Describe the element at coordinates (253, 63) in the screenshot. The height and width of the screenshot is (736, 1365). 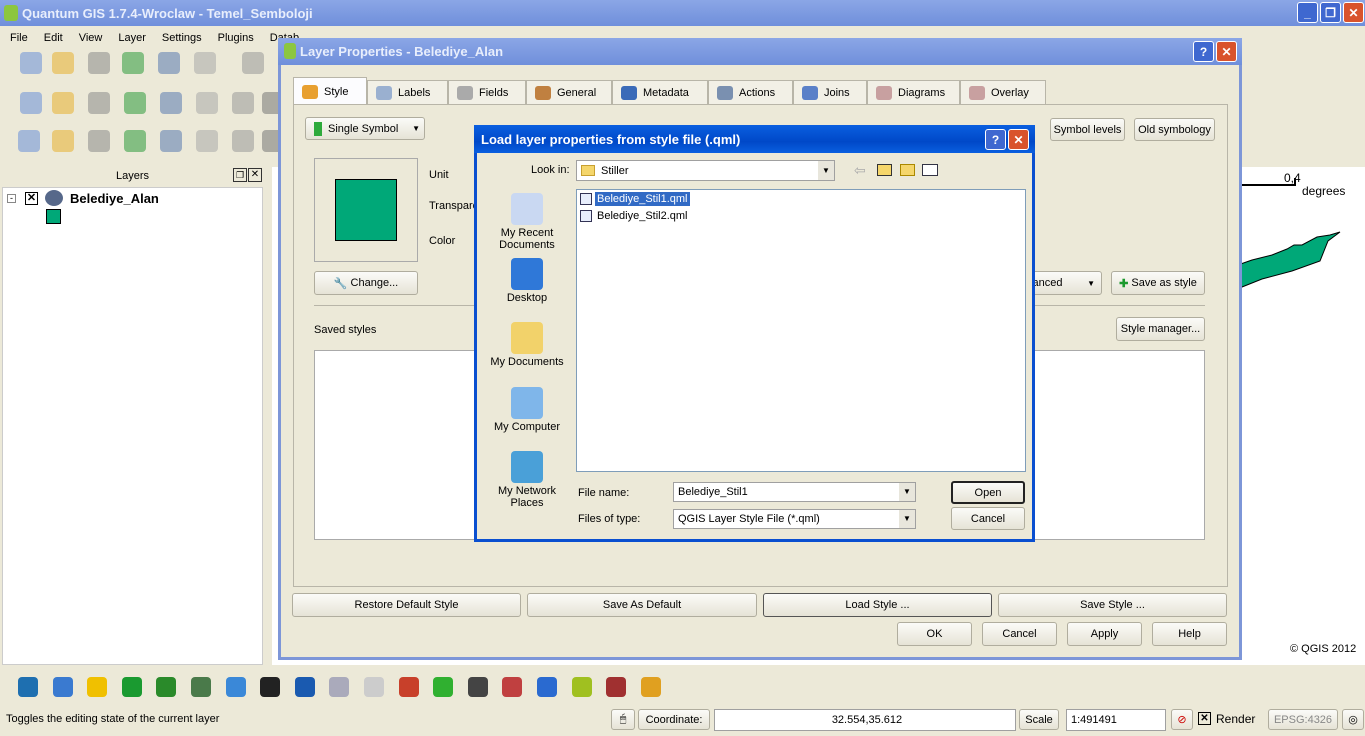
I see `add-vector-icon` at that location.